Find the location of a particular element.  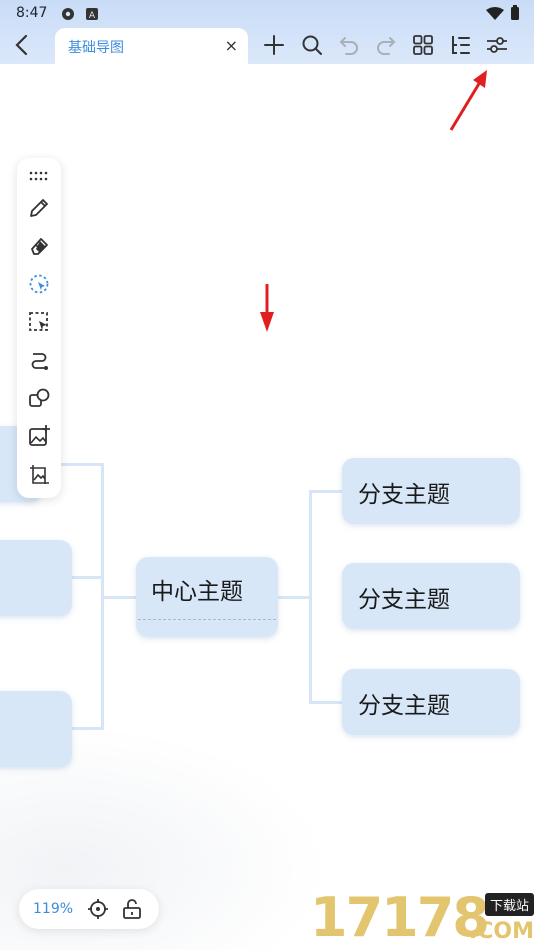

a-badge-icon: A is located at coordinates (93, 14).